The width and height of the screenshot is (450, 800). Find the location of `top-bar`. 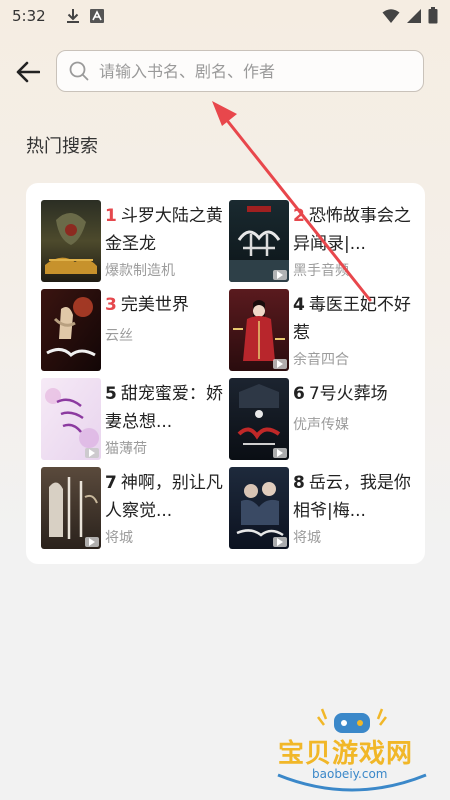

top-bar is located at coordinates (225, 72).